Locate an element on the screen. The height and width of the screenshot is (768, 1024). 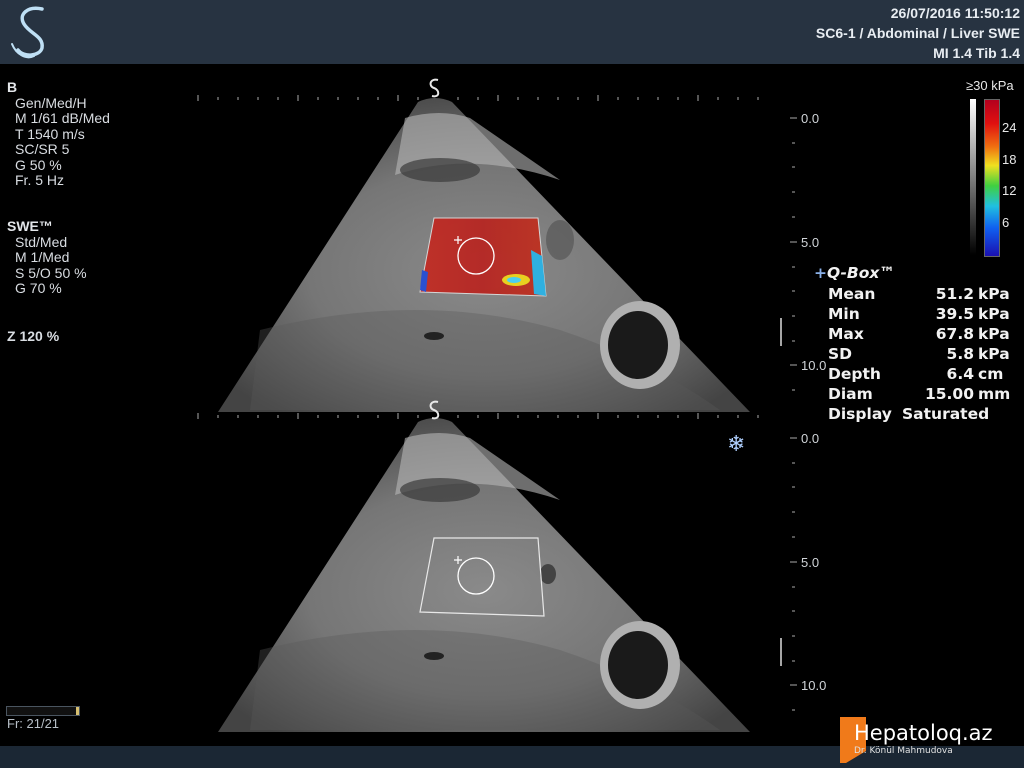
depth-ruler-bottom is located at coordinates (788, 574).